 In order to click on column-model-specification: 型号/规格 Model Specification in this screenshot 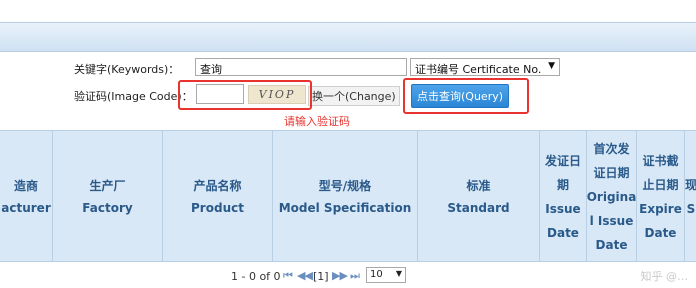, I will do `click(345, 197)`.